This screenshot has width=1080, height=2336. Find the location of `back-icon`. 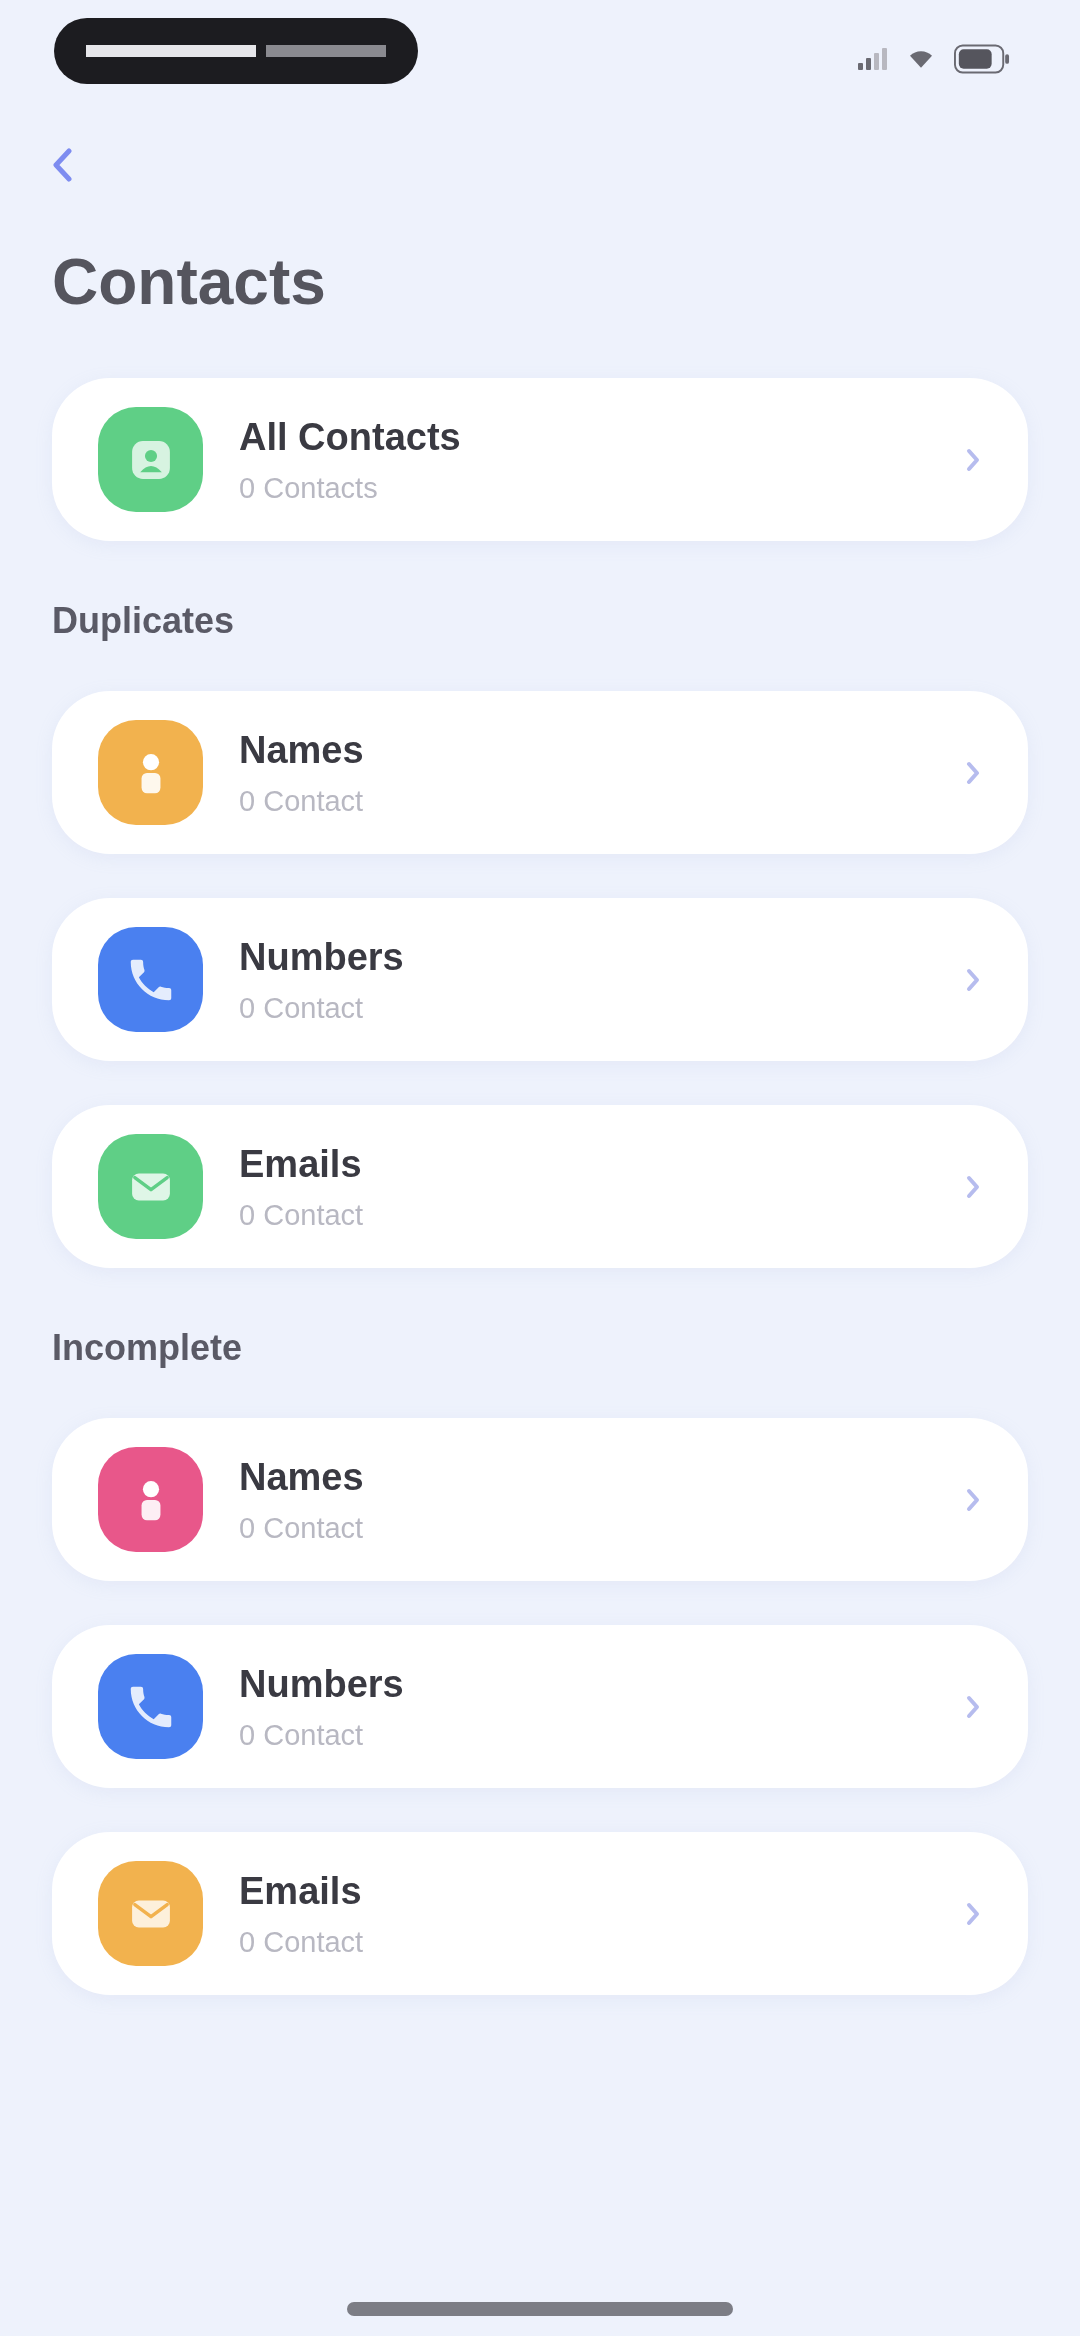

back-icon is located at coordinates (62, 165).